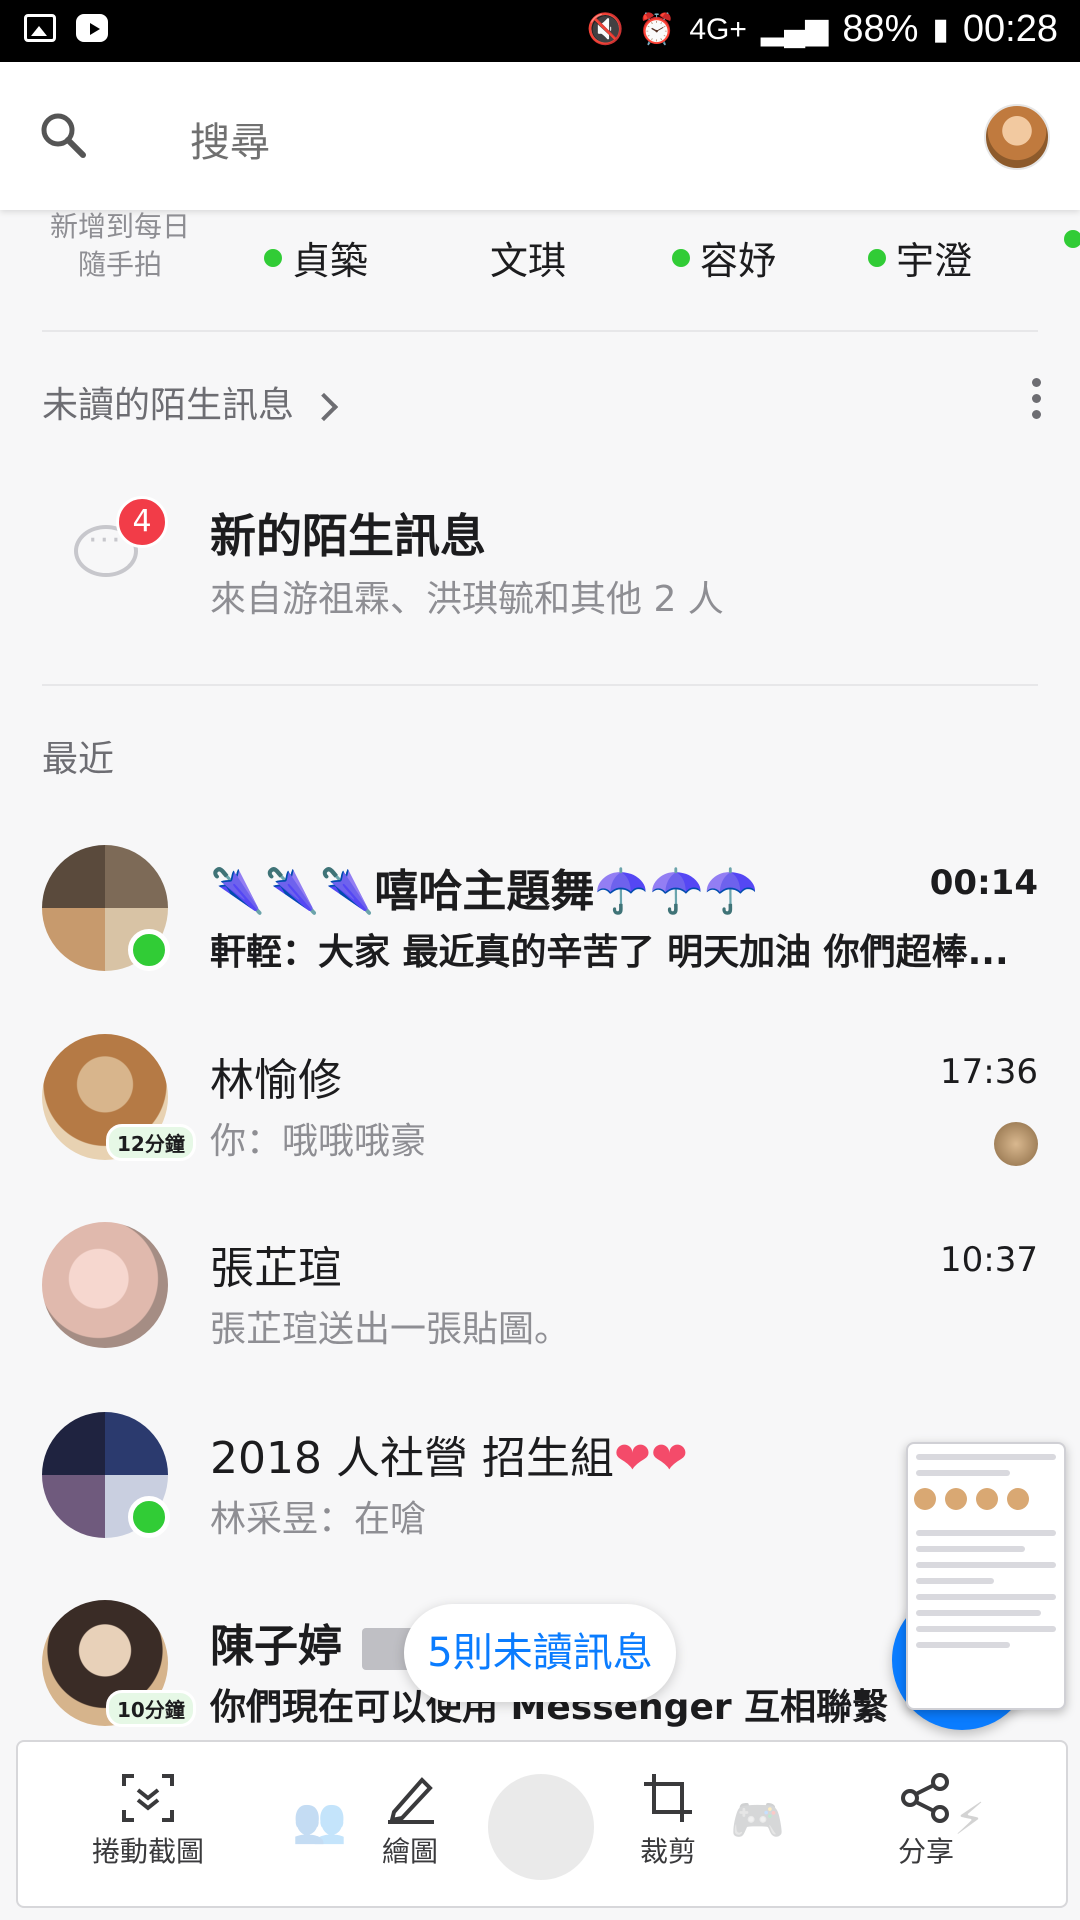  What do you see at coordinates (1016, 1144) in the screenshot?
I see `seen-avatar` at bounding box center [1016, 1144].